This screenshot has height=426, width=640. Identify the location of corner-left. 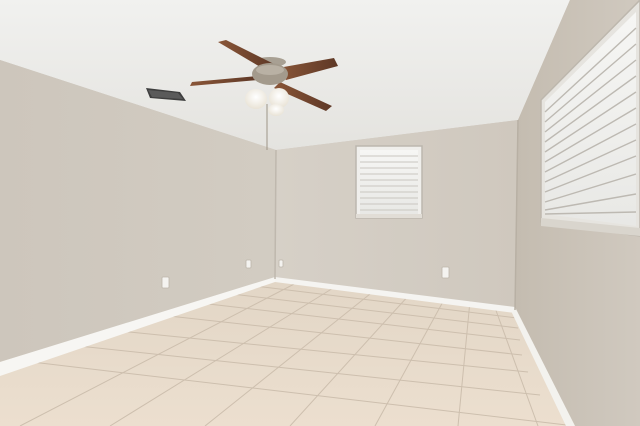
(275, 214).